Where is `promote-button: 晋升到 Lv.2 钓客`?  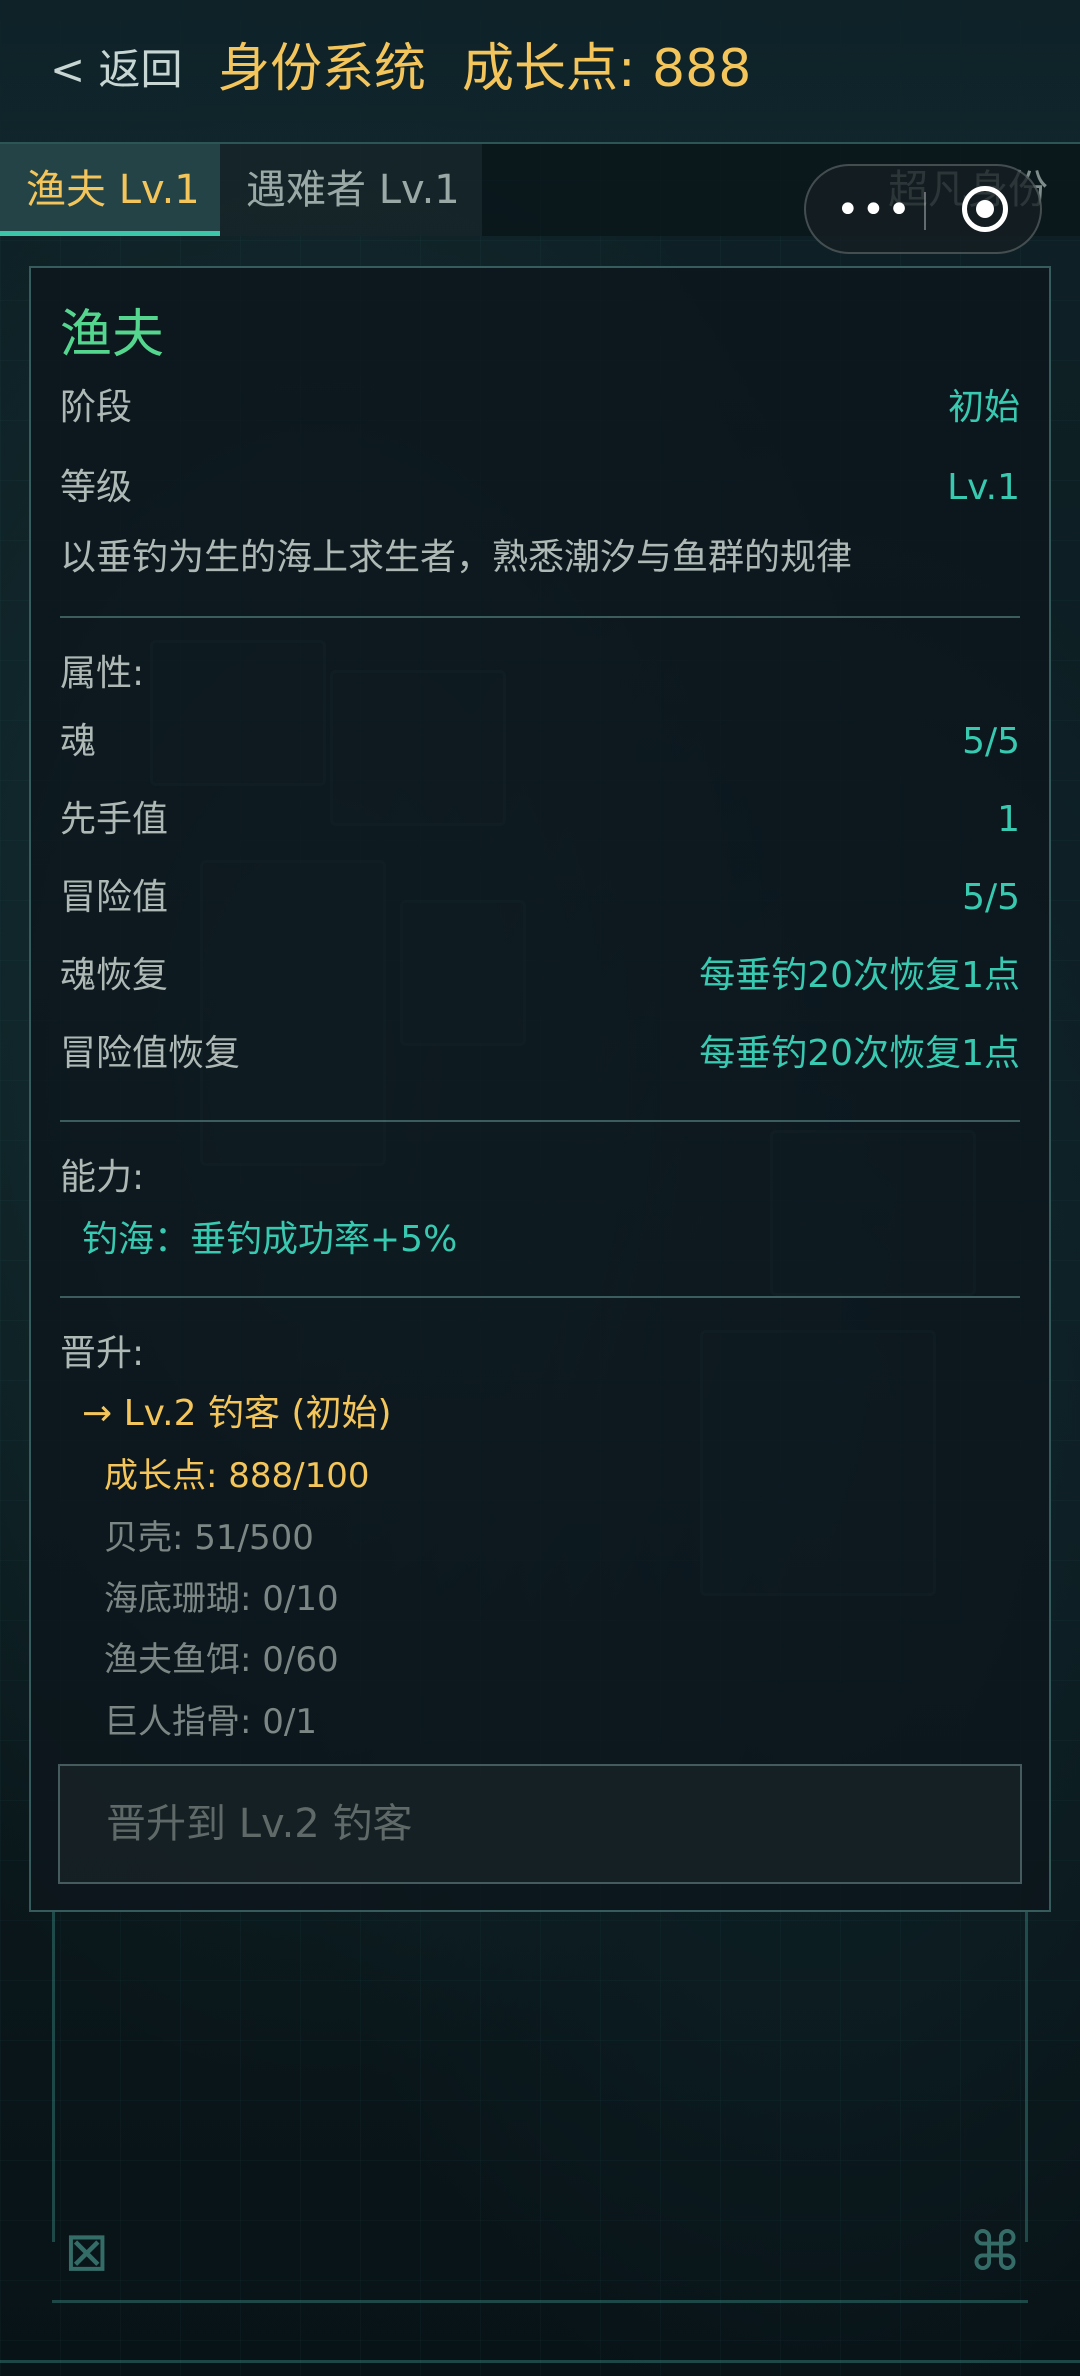
promote-button: 晋升到 Lv.2 钓客 is located at coordinates (540, 1824).